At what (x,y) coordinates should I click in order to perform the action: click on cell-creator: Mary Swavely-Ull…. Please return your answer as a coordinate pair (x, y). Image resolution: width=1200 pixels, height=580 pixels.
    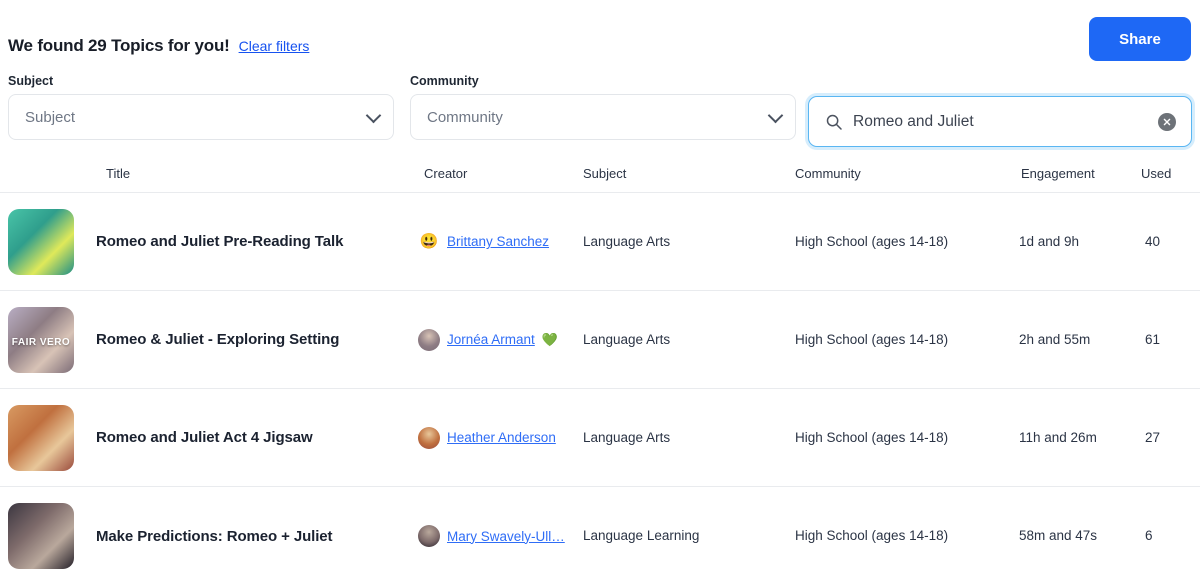
    Looking at the image, I should click on (500, 536).